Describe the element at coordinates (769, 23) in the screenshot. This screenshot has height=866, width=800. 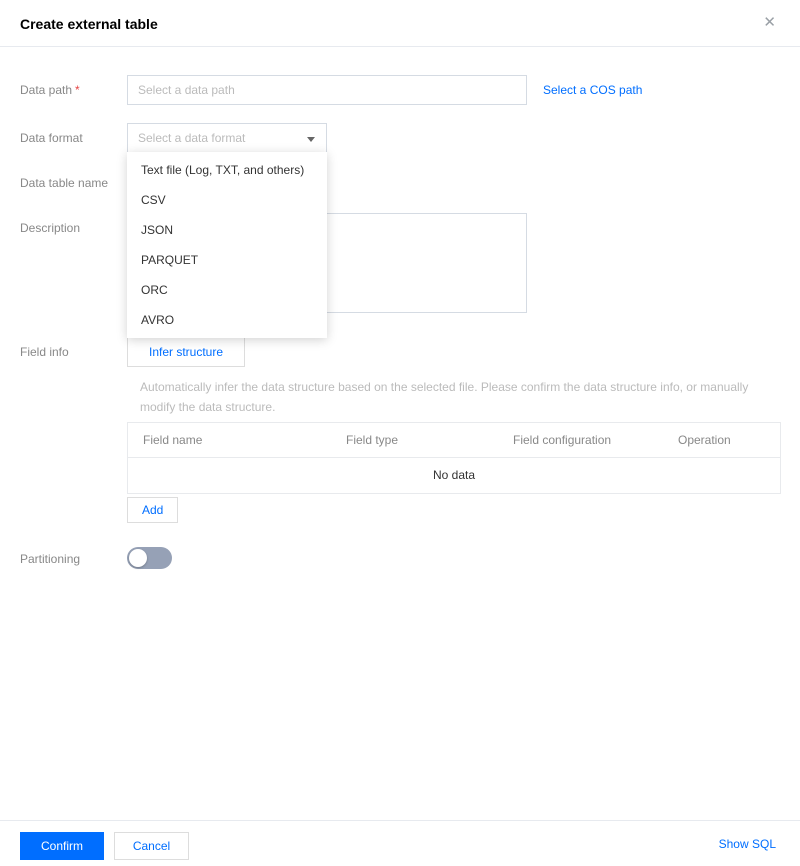
I see `close-icon: ✕` at that location.